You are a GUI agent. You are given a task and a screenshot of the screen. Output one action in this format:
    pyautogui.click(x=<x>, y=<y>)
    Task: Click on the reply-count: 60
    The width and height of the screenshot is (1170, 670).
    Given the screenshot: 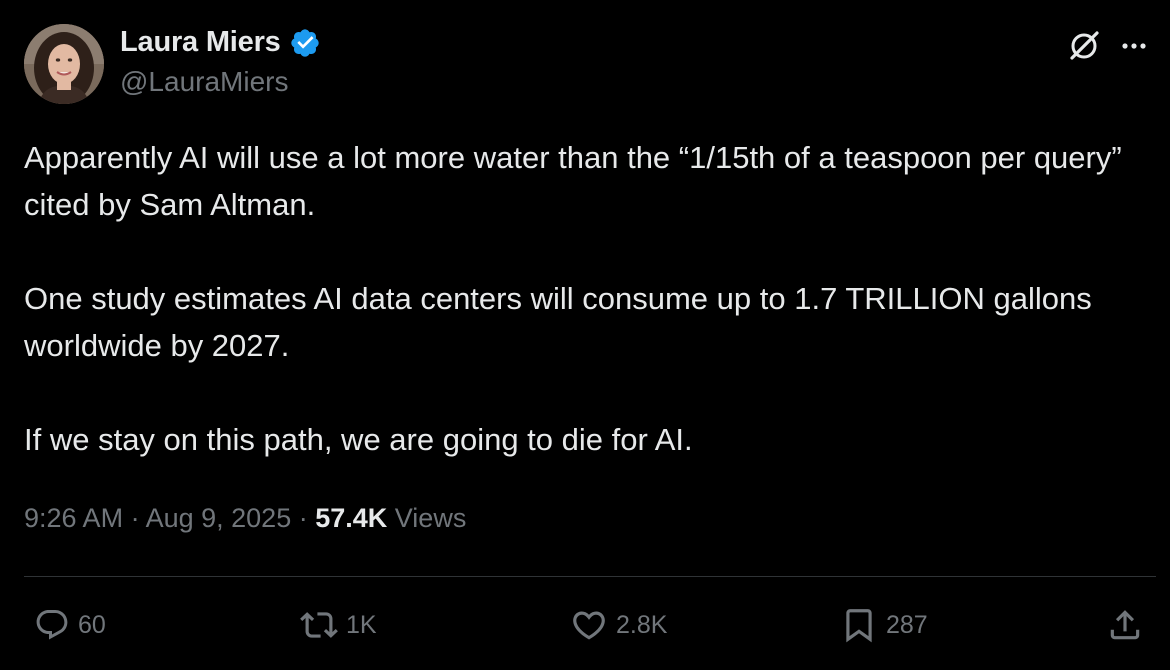 What is the action you would take?
    pyautogui.click(x=92, y=624)
    